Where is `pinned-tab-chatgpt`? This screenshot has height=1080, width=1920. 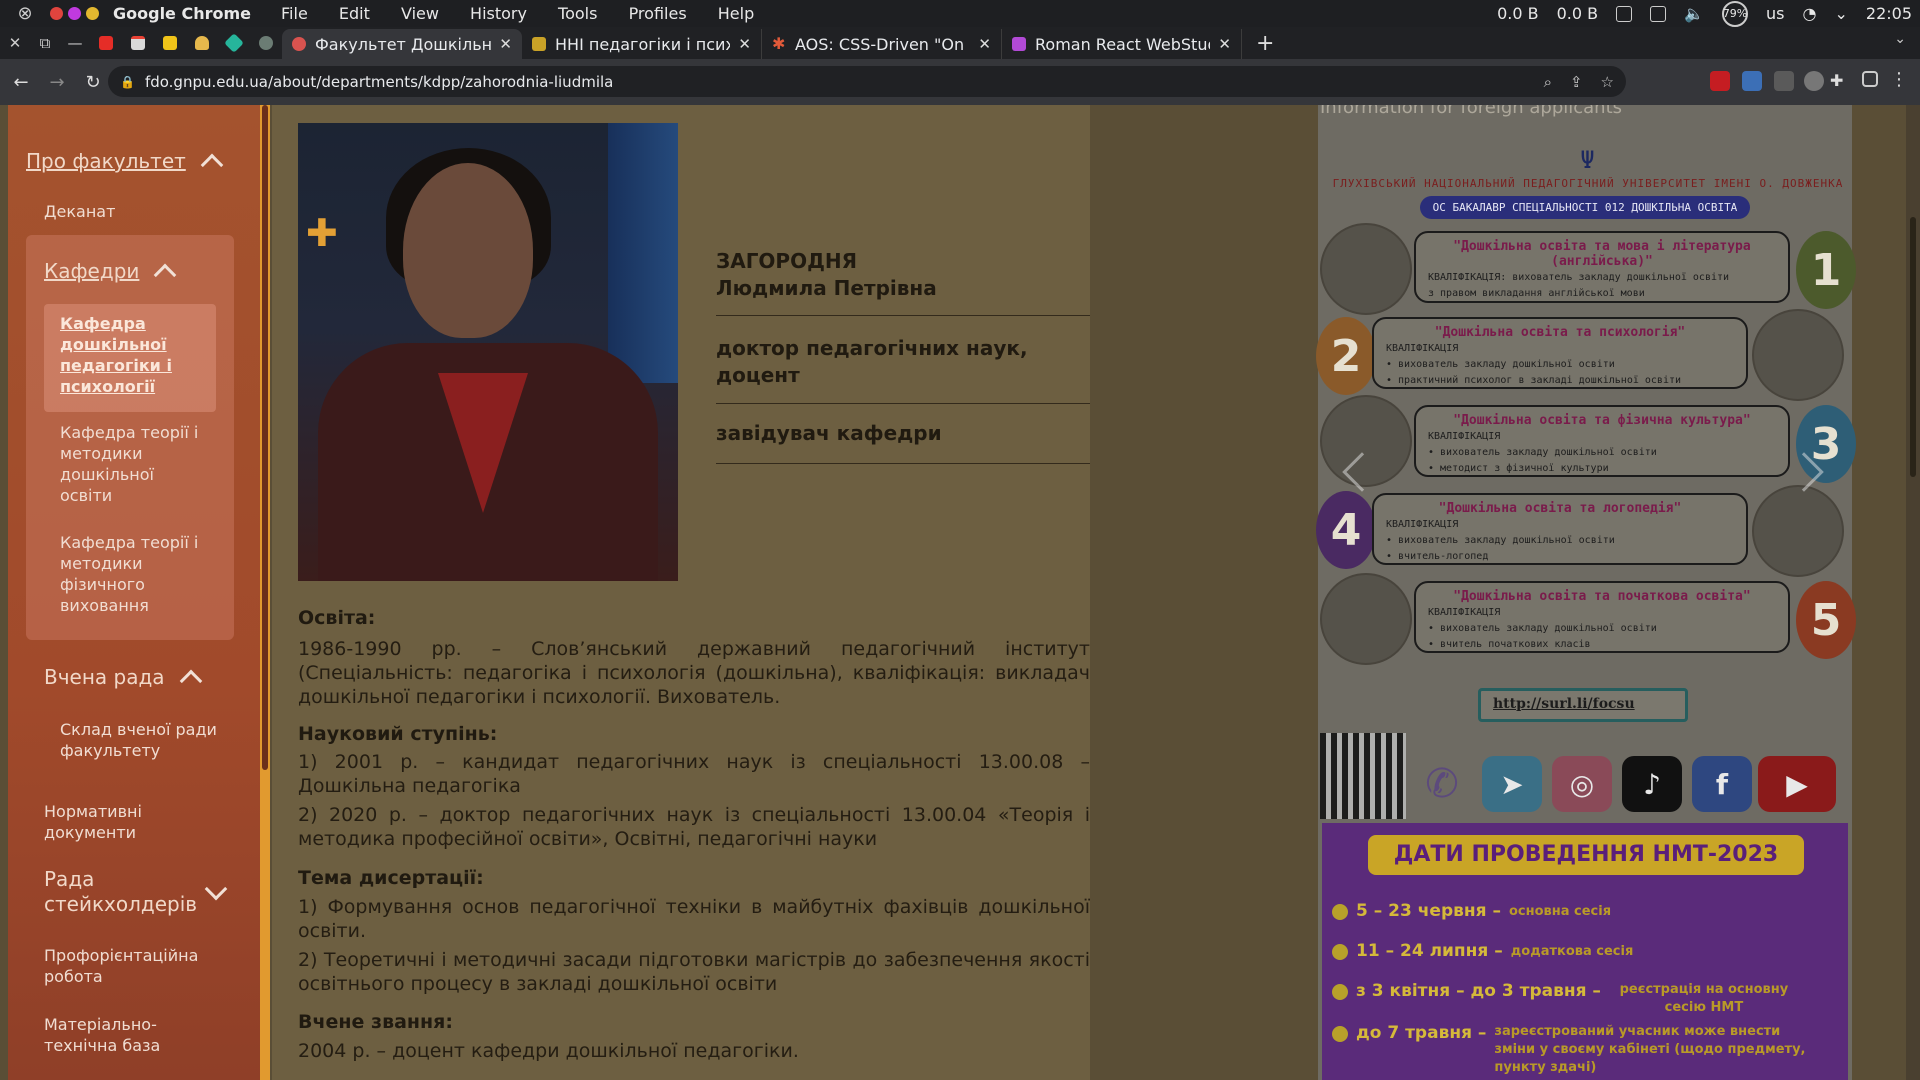 pinned-tab-chatgpt is located at coordinates (266, 43).